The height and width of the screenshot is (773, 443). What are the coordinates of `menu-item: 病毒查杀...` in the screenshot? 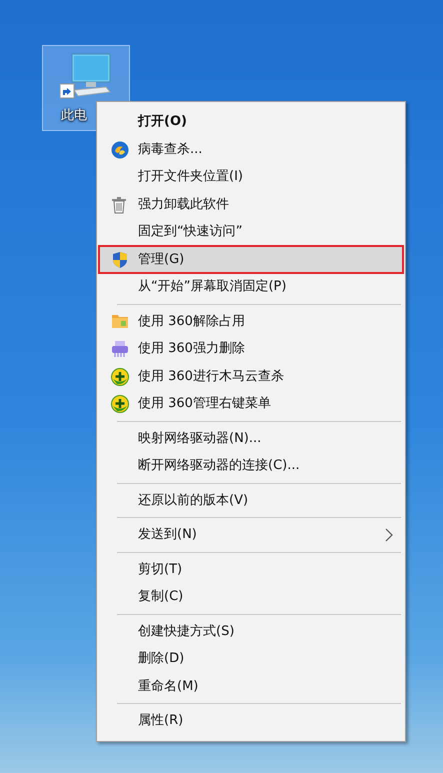 It's located at (251, 149).